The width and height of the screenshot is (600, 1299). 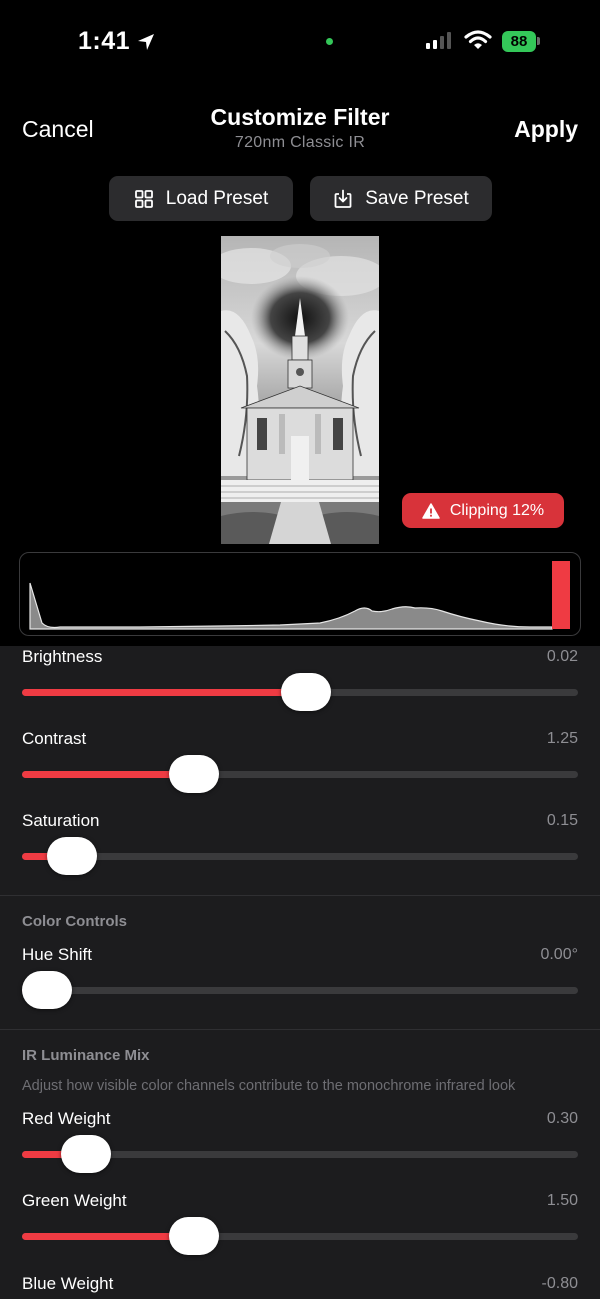 What do you see at coordinates (54, 738) in the screenshot?
I see `contrast-label: Contrast` at bounding box center [54, 738].